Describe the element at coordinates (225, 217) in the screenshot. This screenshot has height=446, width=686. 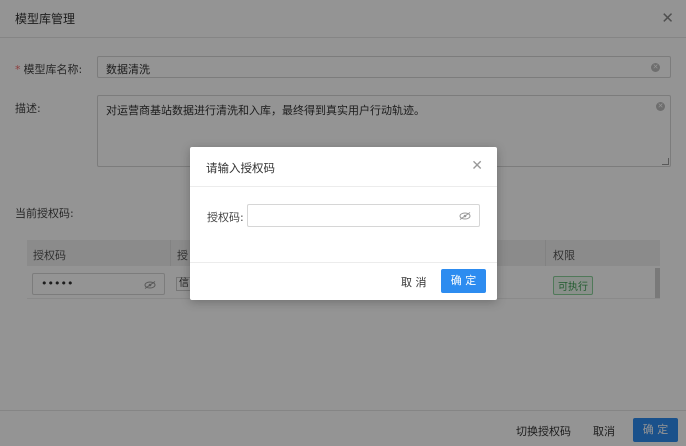
I see `modal-field-label: 授权码:` at that location.